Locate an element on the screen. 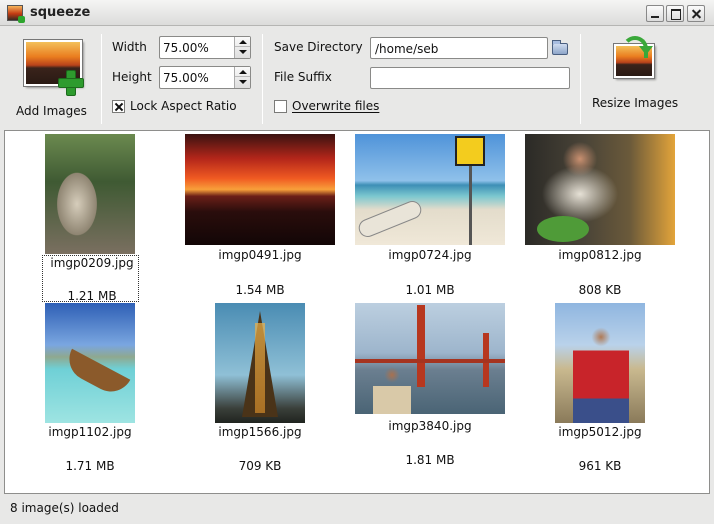  title-bar: squeeze is located at coordinates (357, 13).